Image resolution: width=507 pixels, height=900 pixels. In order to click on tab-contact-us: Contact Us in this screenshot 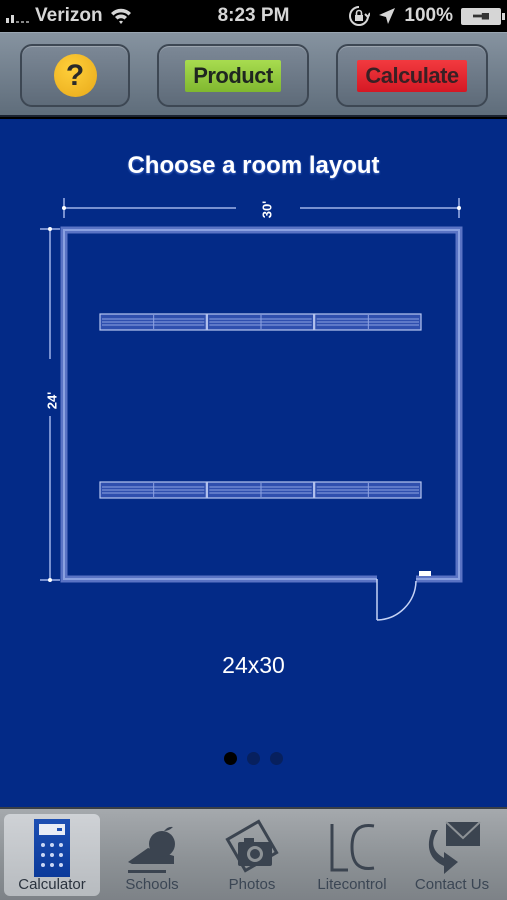, I will do `click(452, 855)`.